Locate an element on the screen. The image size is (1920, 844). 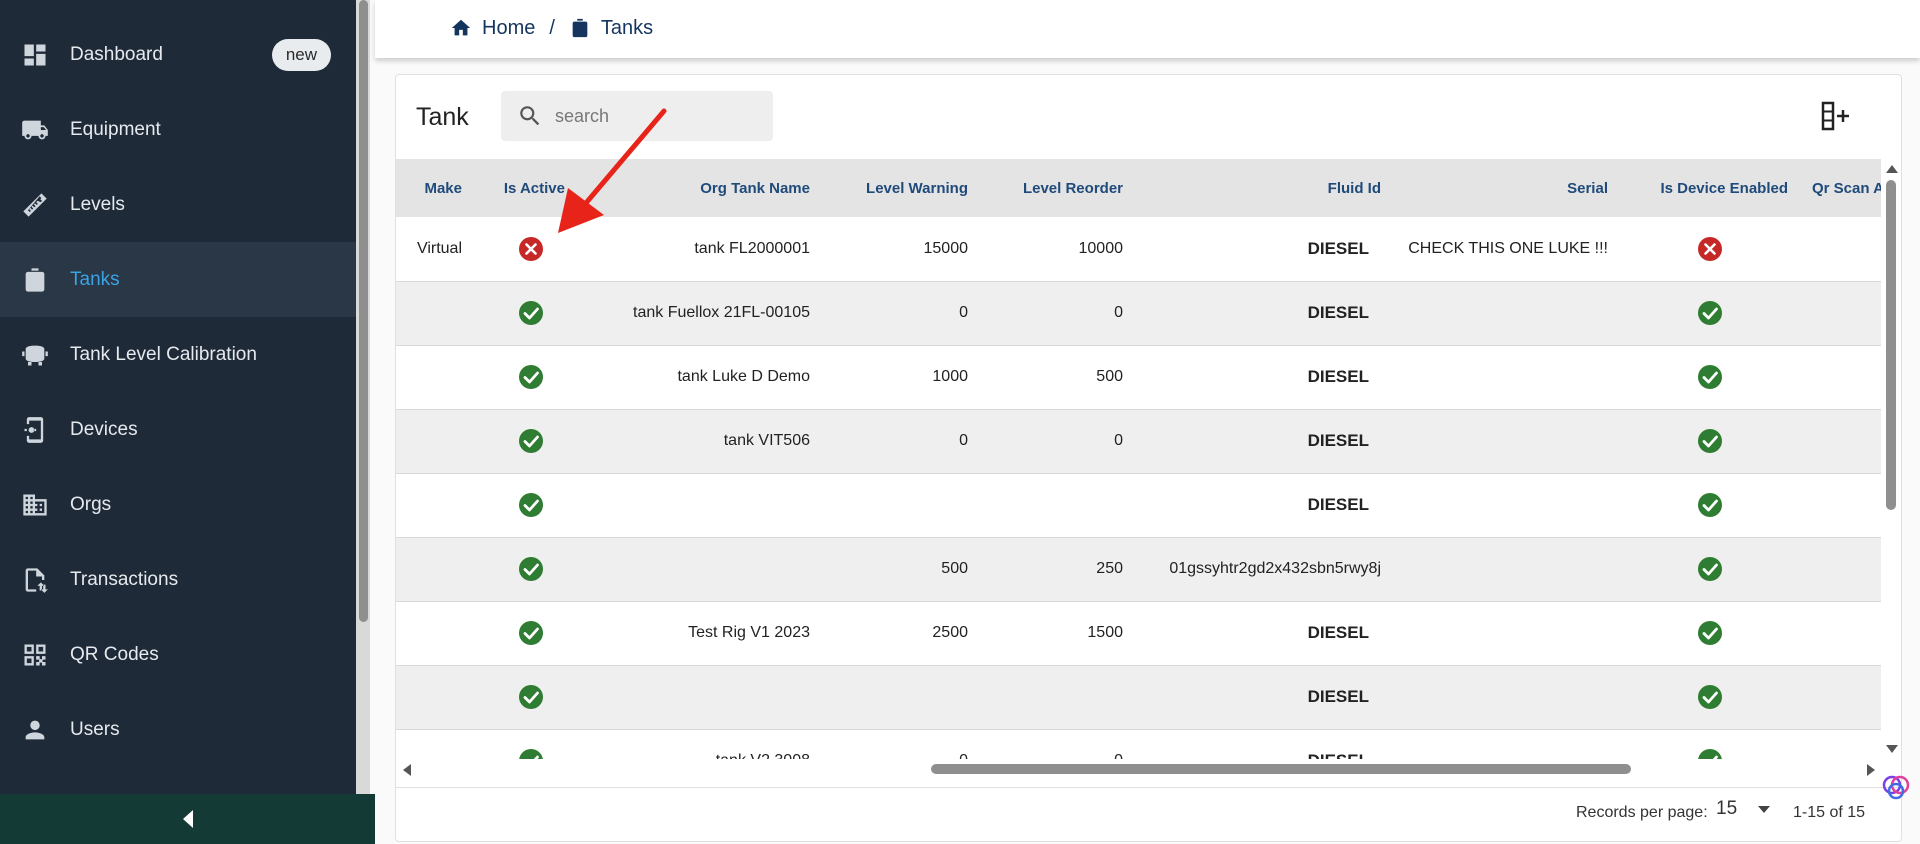
cell-level-warning: 500 is located at coordinates (901, 569).